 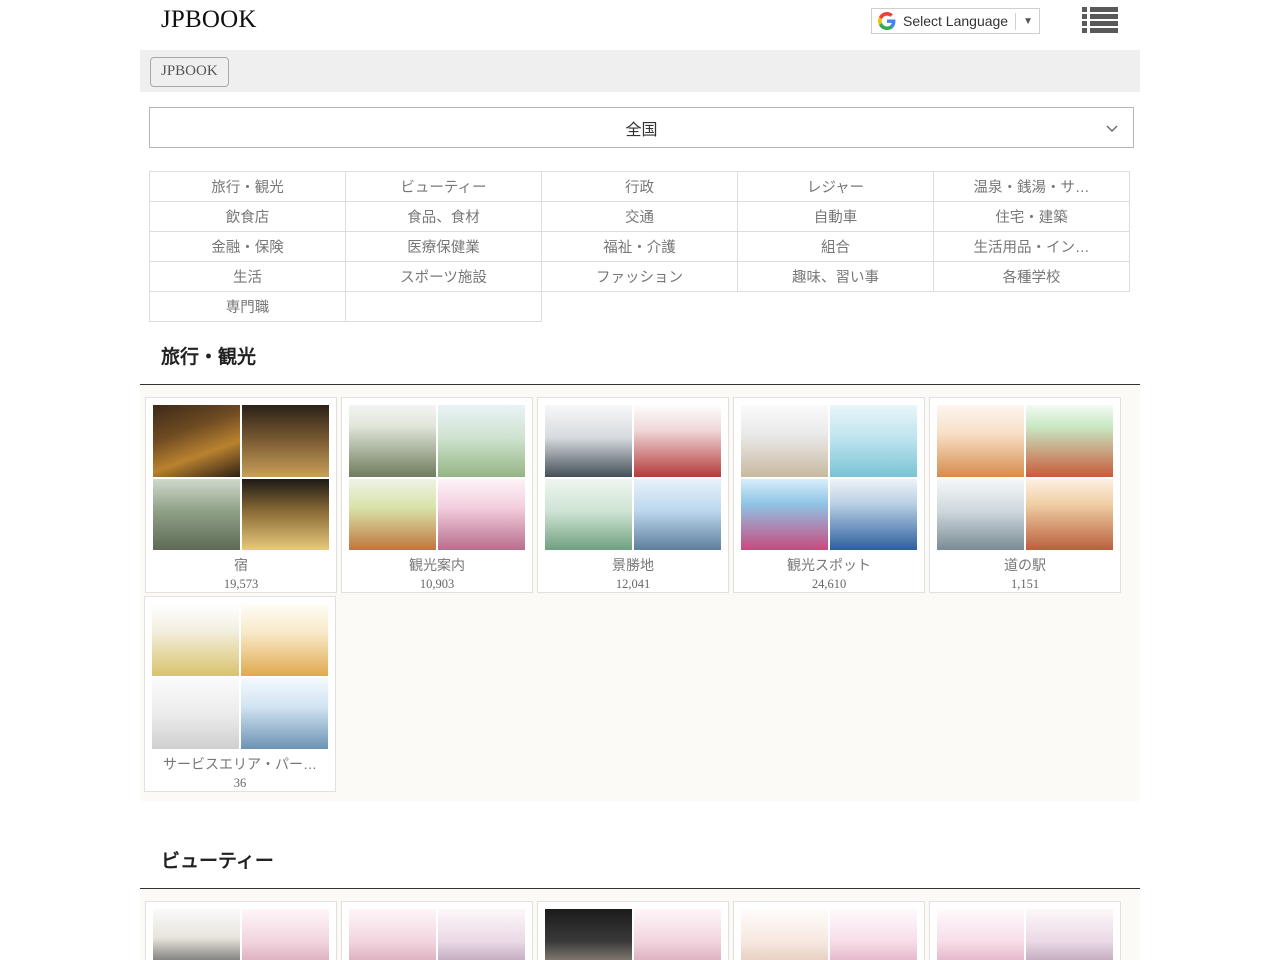 I want to click on google-translate-widget: Select Language ▼, so click(x=955, y=21).